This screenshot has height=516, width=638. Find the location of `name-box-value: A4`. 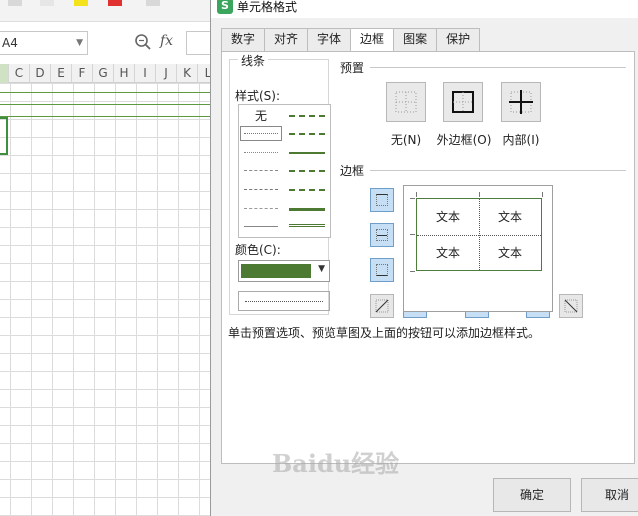

name-box-value: A4 is located at coordinates (10, 43).